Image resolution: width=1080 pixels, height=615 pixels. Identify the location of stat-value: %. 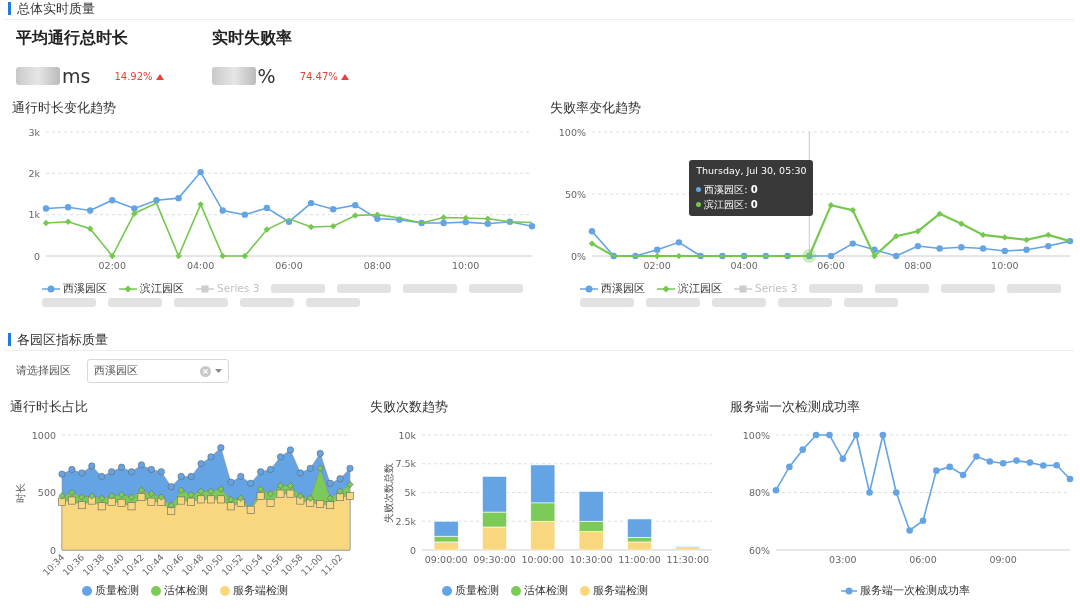
(266, 76).